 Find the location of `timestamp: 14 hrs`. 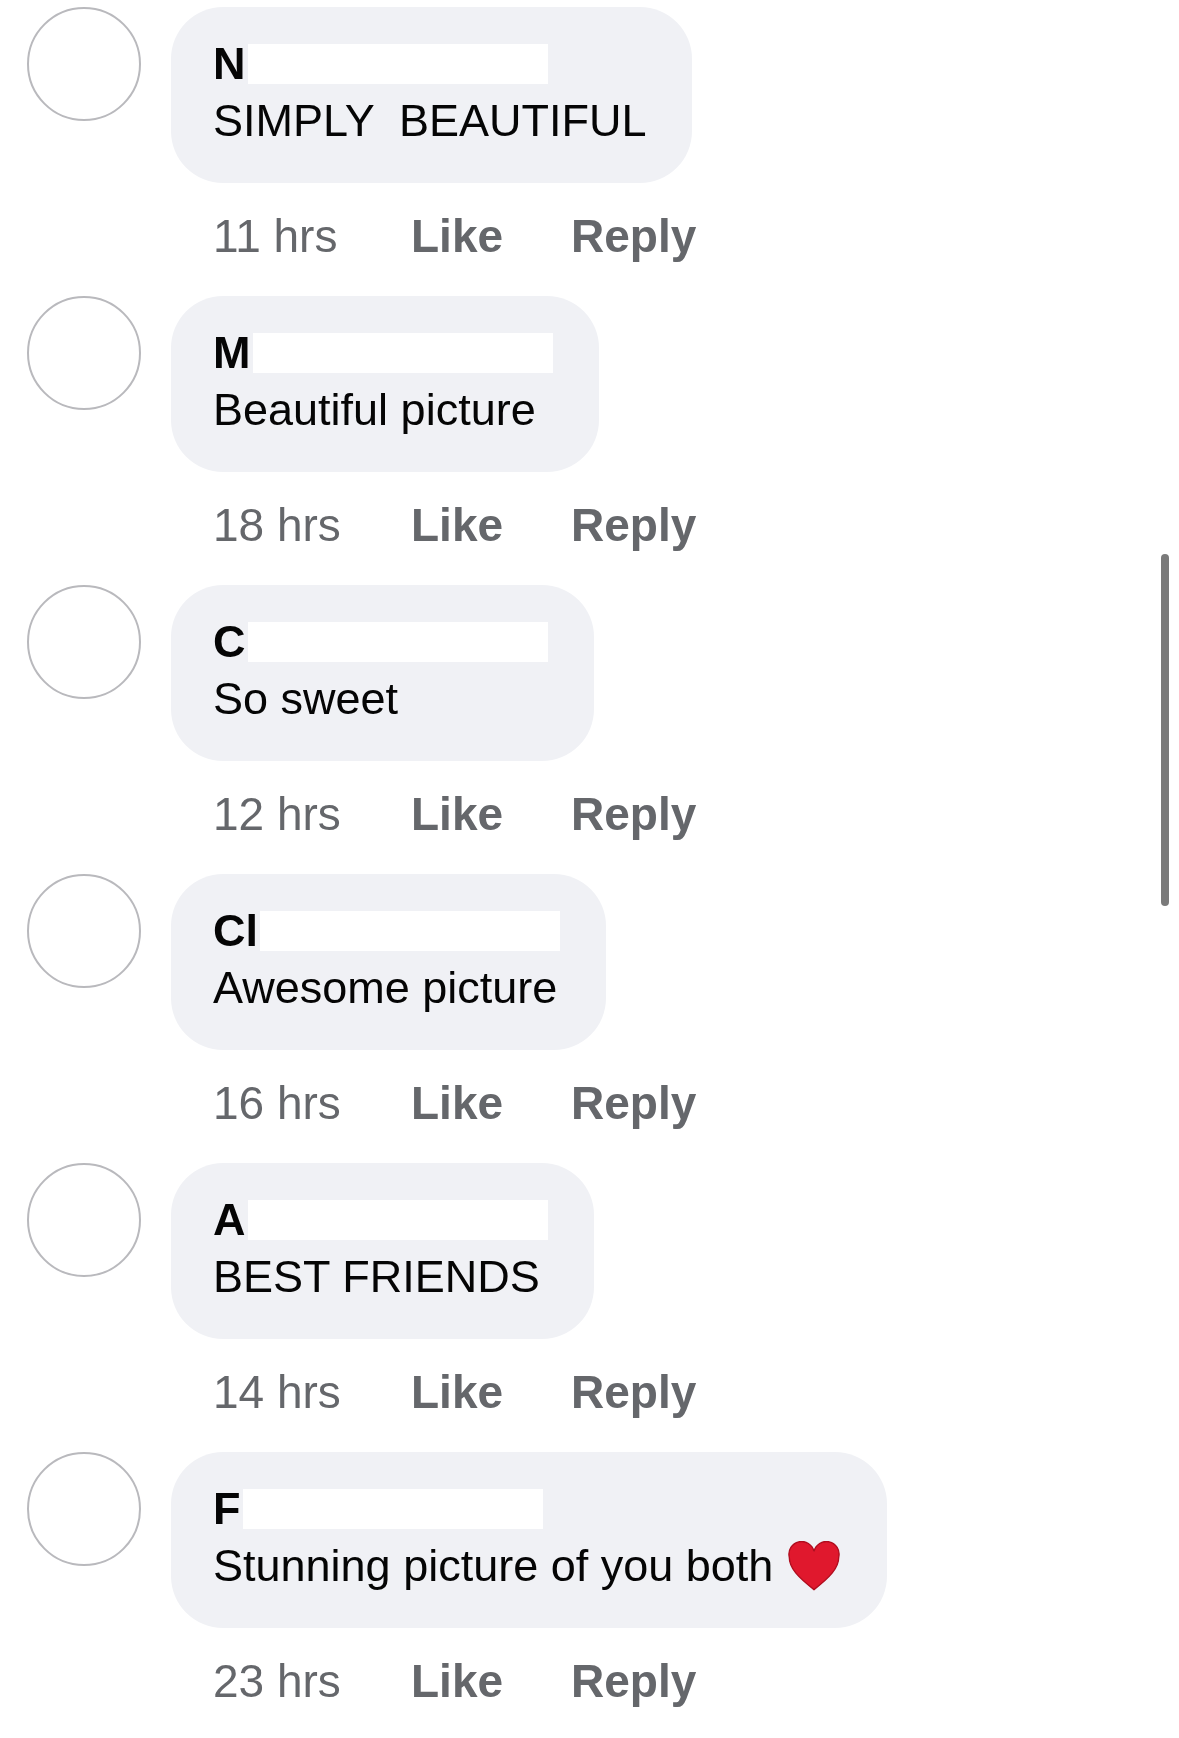

timestamp: 14 hrs is located at coordinates (277, 1392).